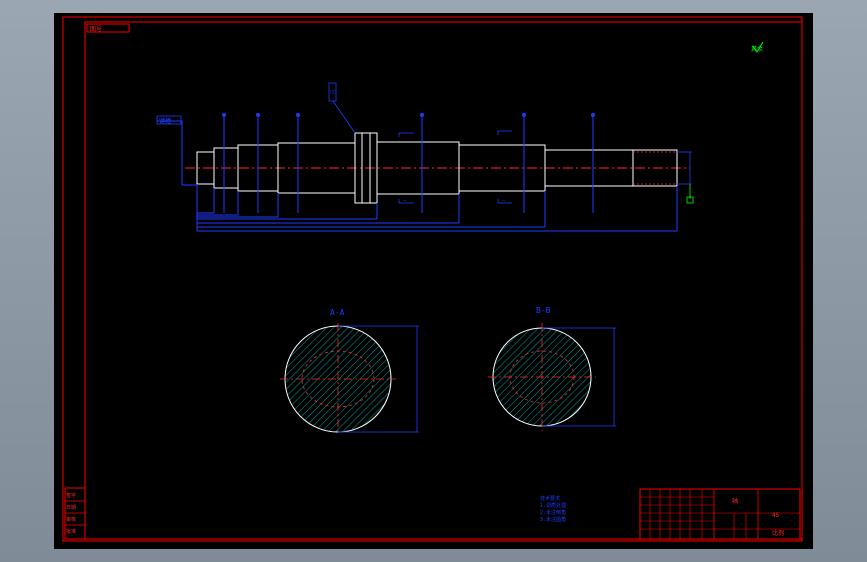  What do you see at coordinates (349, 371) in the screenshot?
I see `section-view-a: A-A` at bounding box center [349, 371].